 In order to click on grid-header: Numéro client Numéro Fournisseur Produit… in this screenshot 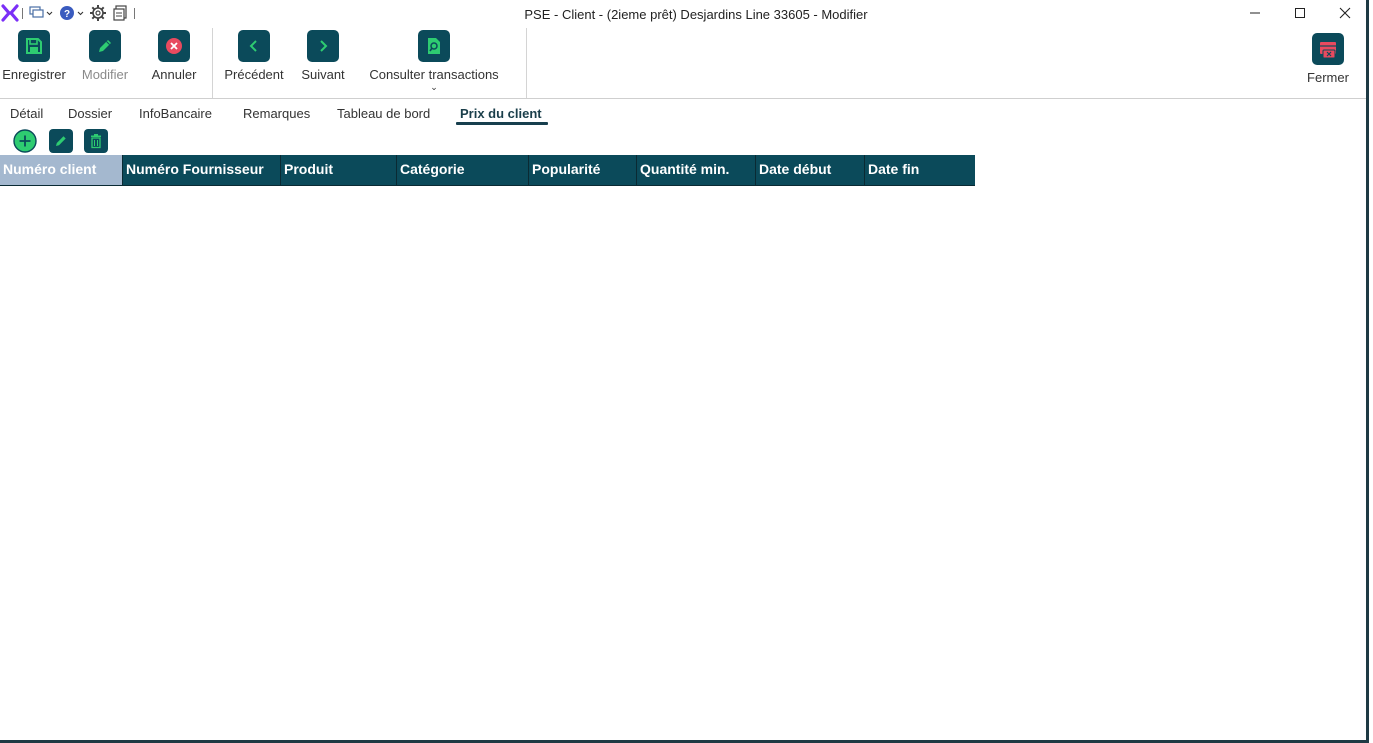, I will do `click(487, 170)`.